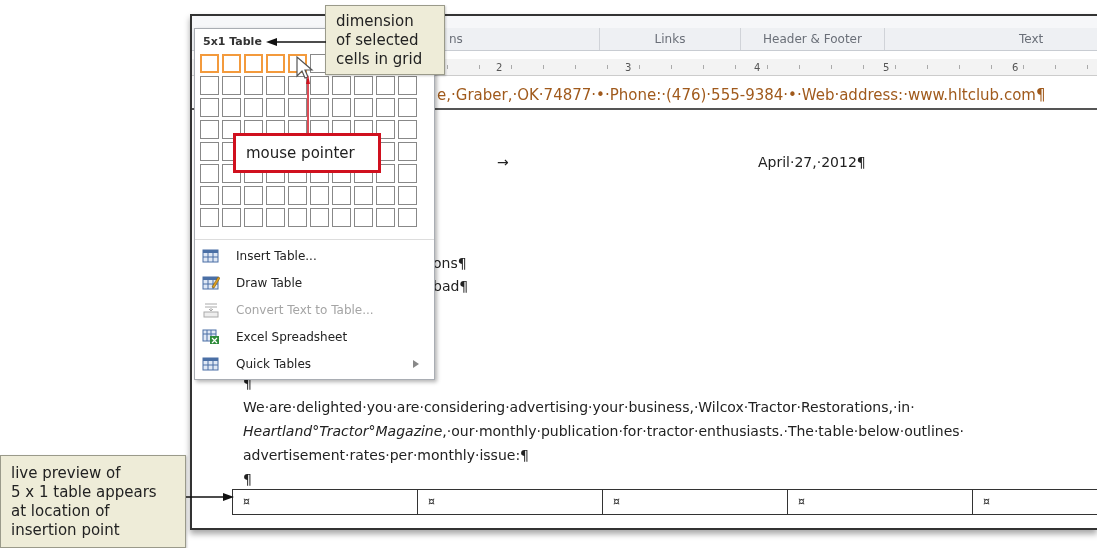  Describe the element at coordinates (503, 162) in the screenshot. I see `tab-mark: →` at that location.